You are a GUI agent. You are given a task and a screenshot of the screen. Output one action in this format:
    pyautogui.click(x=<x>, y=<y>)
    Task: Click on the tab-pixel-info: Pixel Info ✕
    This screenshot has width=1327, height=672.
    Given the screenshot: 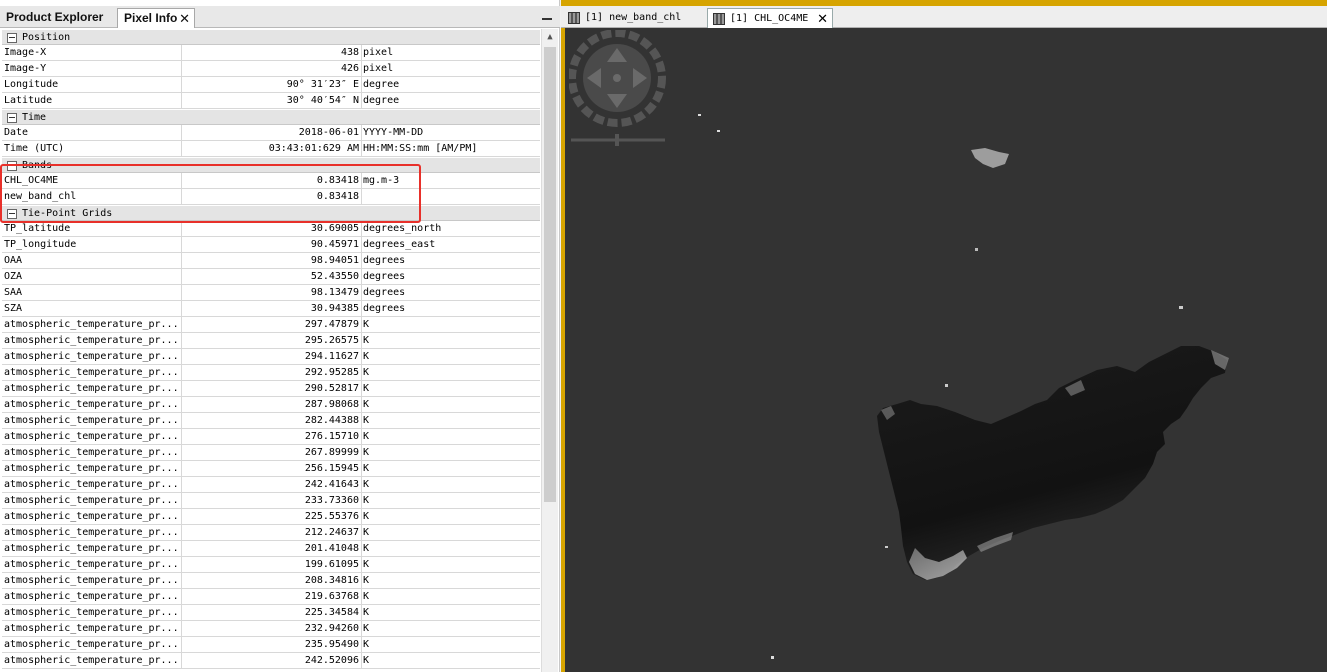 What is the action you would take?
    pyautogui.click(x=156, y=18)
    